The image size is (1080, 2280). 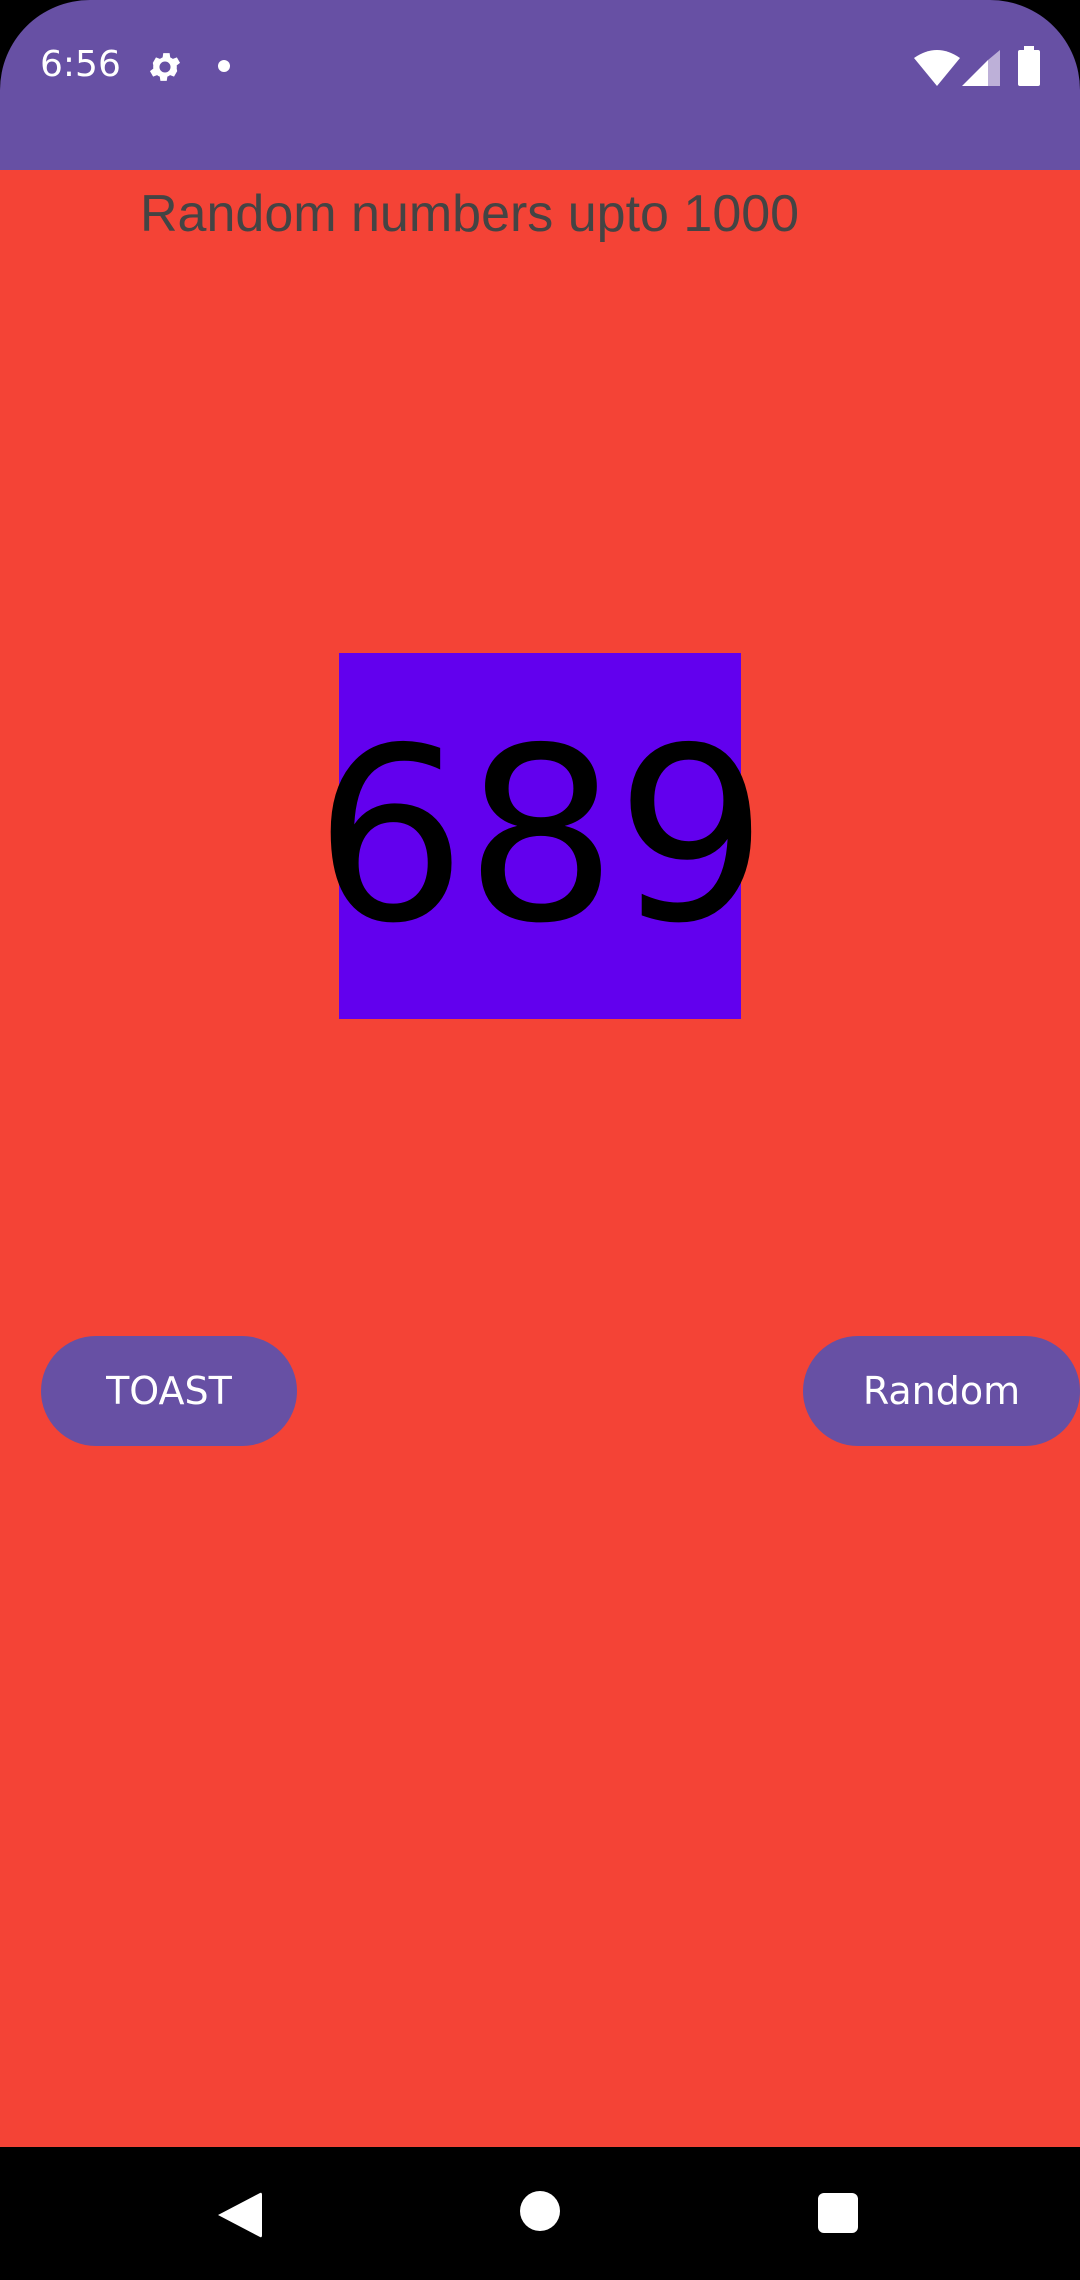 What do you see at coordinates (838, 2213) in the screenshot?
I see `recent-apps-icon` at bounding box center [838, 2213].